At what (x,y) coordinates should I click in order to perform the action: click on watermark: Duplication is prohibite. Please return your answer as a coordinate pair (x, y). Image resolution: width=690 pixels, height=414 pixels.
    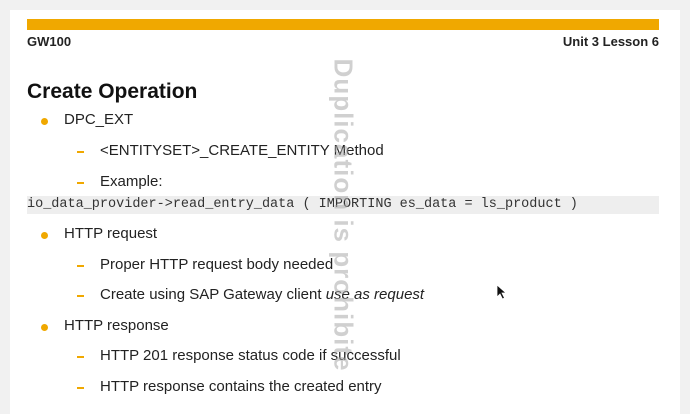
    Looking at the image, I should click on (343, 215).